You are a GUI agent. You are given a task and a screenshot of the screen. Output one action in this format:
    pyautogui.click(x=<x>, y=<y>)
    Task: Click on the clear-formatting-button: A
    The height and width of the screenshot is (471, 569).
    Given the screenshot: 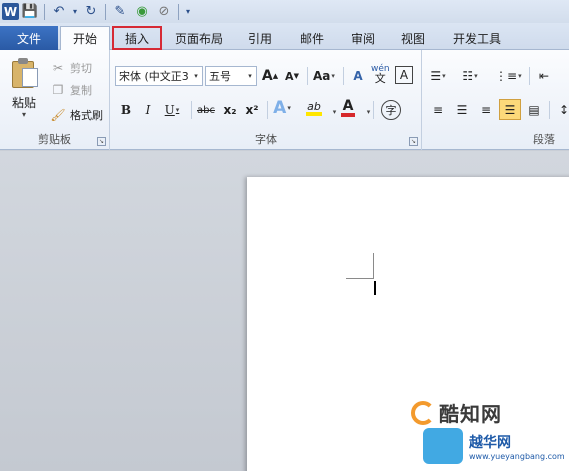 What is the action you would take?
    pyautogui.click(x=358, y=76)
    